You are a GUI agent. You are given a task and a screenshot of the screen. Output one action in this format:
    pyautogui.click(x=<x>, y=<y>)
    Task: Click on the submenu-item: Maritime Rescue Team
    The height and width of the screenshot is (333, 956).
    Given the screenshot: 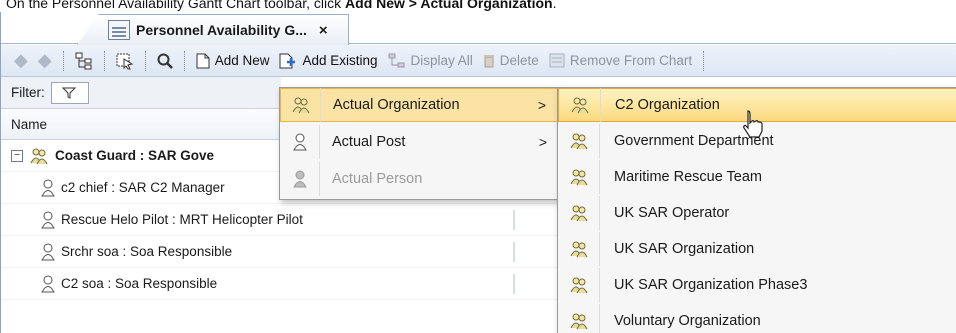 What is the action you would take?
    pyautogui.click(x=757, y=177)
    